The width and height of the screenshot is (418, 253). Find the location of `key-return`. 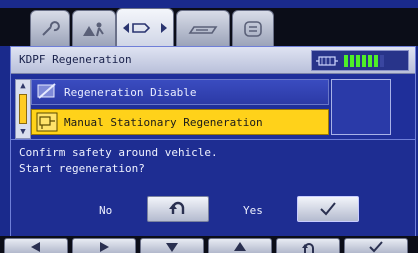

key-return is located at coordinates (308, 245).